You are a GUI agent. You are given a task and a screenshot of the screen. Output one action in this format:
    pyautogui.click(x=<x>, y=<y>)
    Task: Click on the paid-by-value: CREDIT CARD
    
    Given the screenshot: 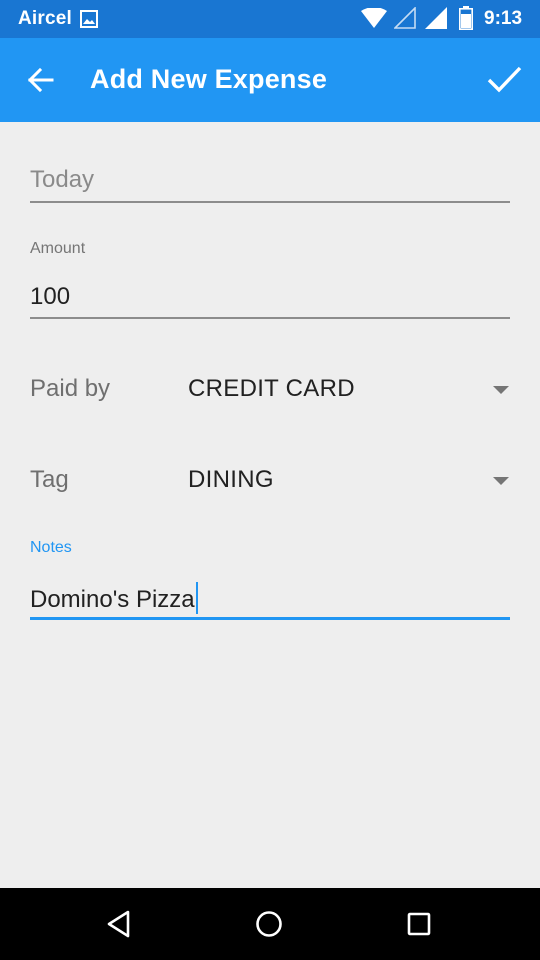 What is the action you would take?
    pyautogui.click(x=271, y=388)
    